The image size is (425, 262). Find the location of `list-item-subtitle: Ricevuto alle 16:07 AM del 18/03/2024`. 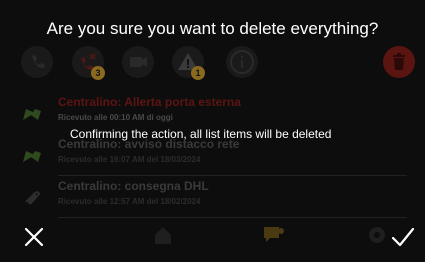

list-item-subtitle: Ricevuto alle 16:07 AM del 18/03/2024 is located at coordinates (129, 159).